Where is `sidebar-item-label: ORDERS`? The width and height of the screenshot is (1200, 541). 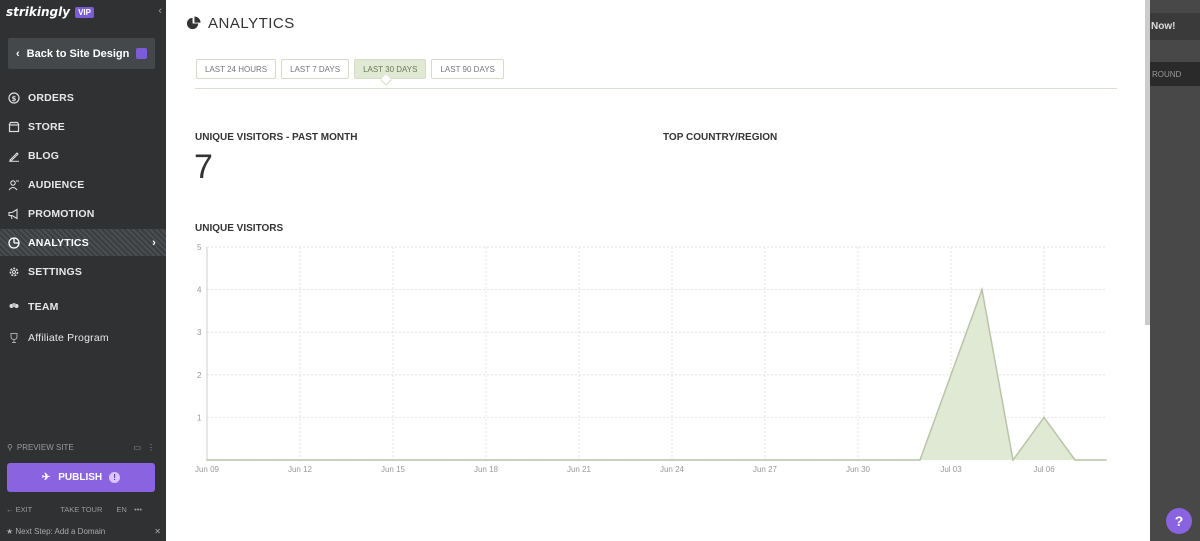 sidebar-item-label: ORDERS is located at coordinates (51, 97).